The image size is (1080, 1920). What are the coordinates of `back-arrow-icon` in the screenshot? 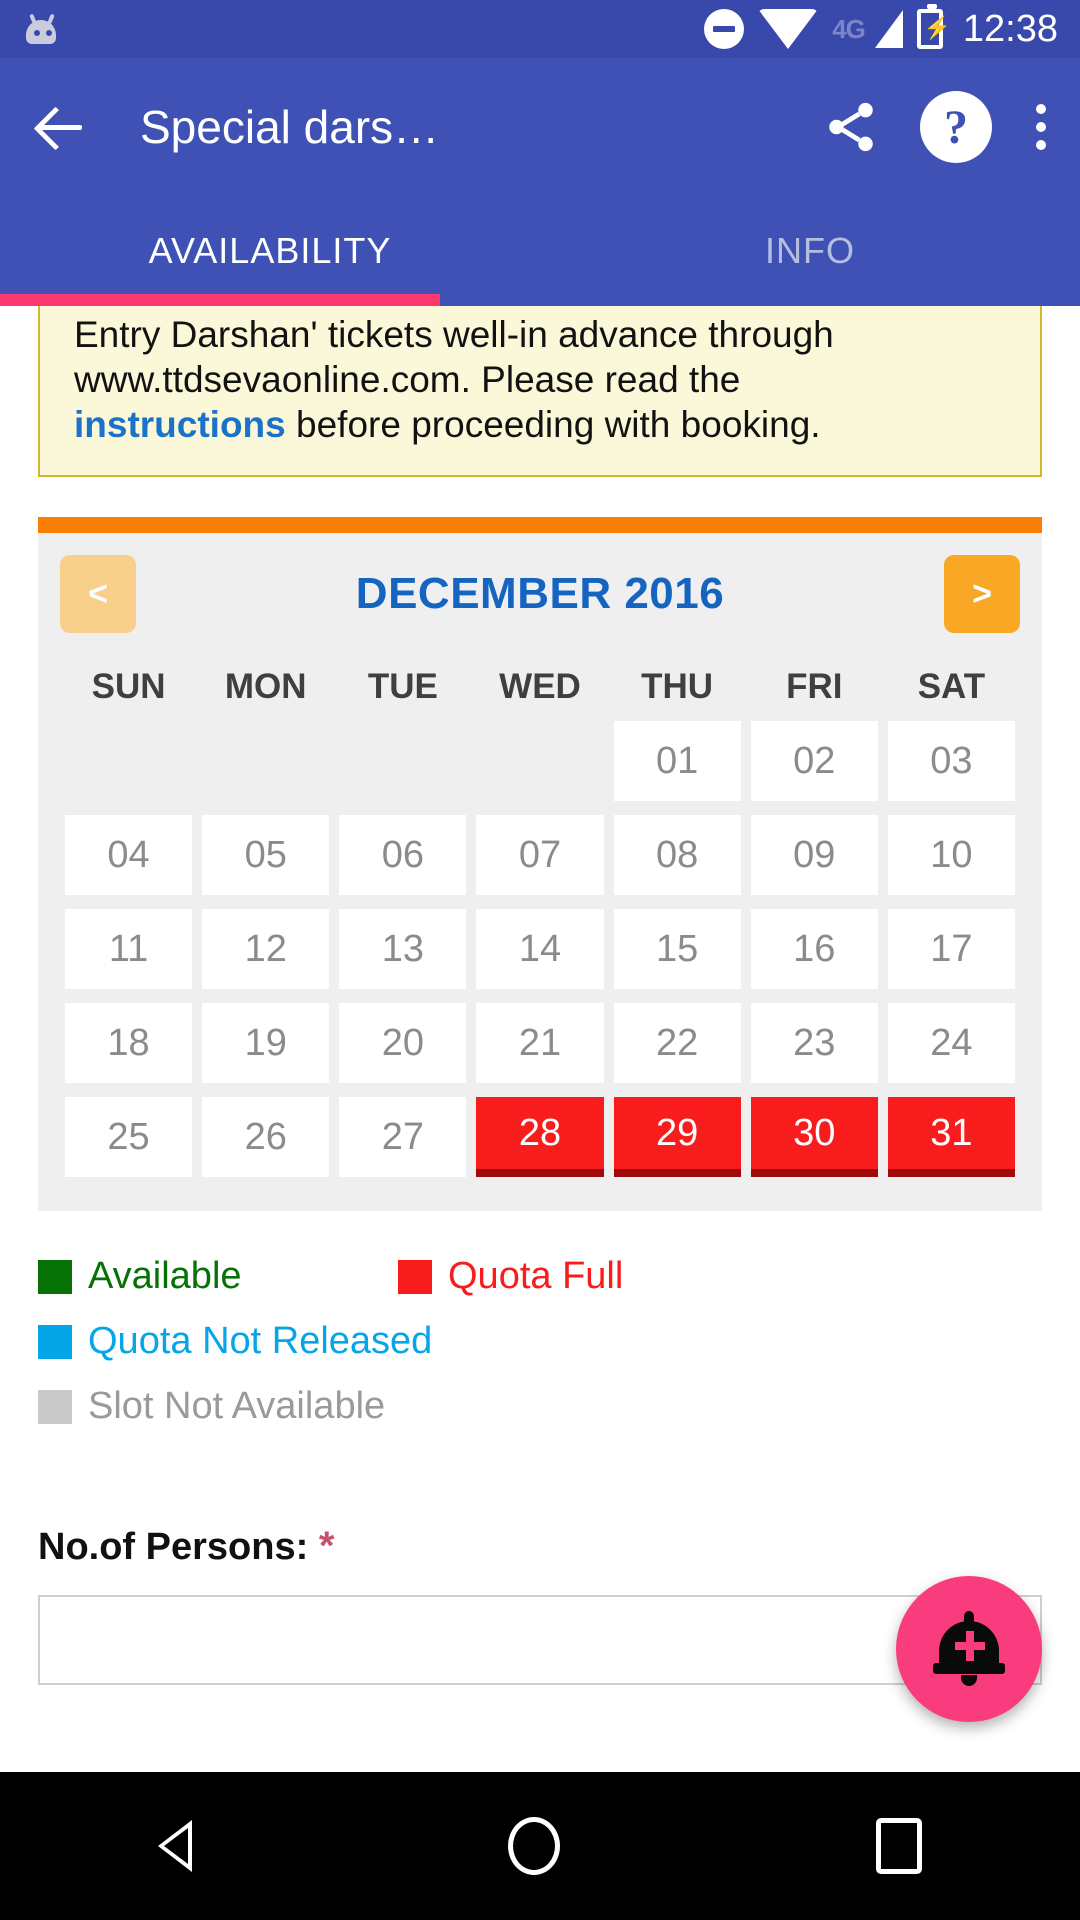 It's located at (61, 127).